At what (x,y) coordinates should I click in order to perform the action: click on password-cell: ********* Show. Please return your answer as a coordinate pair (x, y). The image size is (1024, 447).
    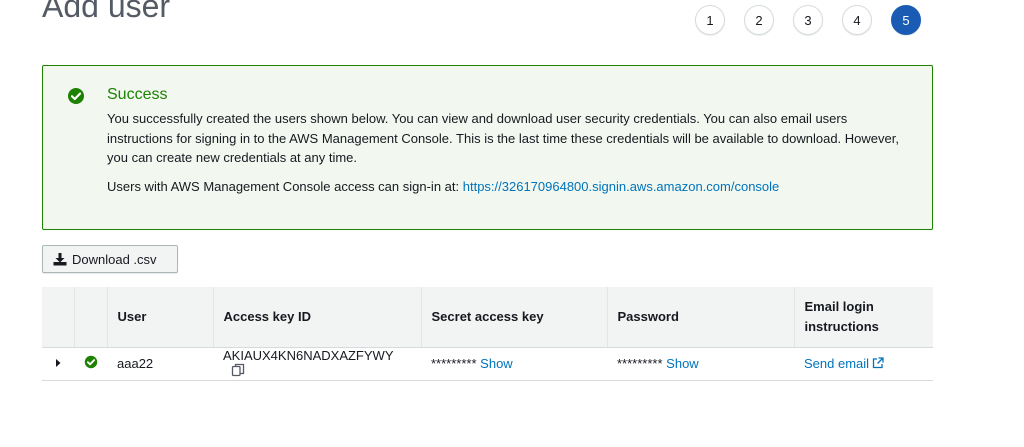
    Looking at the image, I should click on (700, 364).